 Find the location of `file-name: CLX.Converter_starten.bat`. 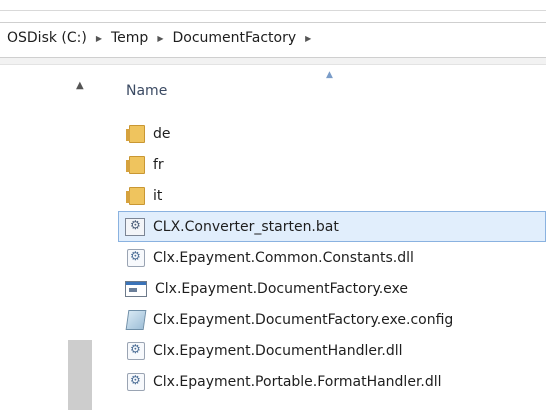

file-name: CLX.Converter_starten.bat is located at coordinates (246, 226).